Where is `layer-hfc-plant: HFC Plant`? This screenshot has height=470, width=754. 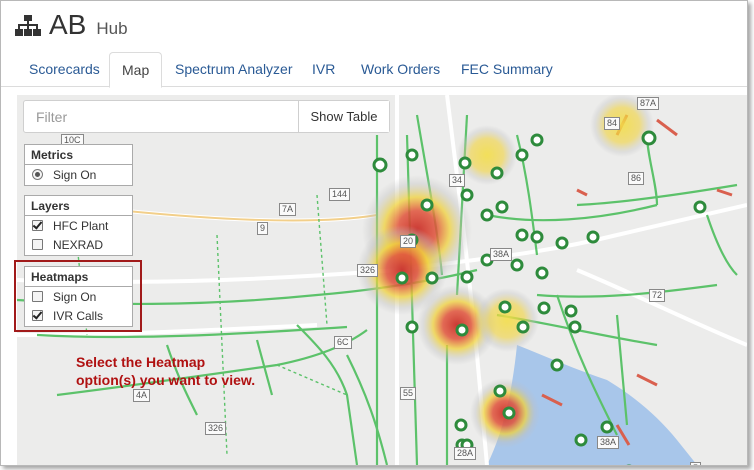
layer-hfc-plant: HFC Plant is located at coordinates (78, 225).